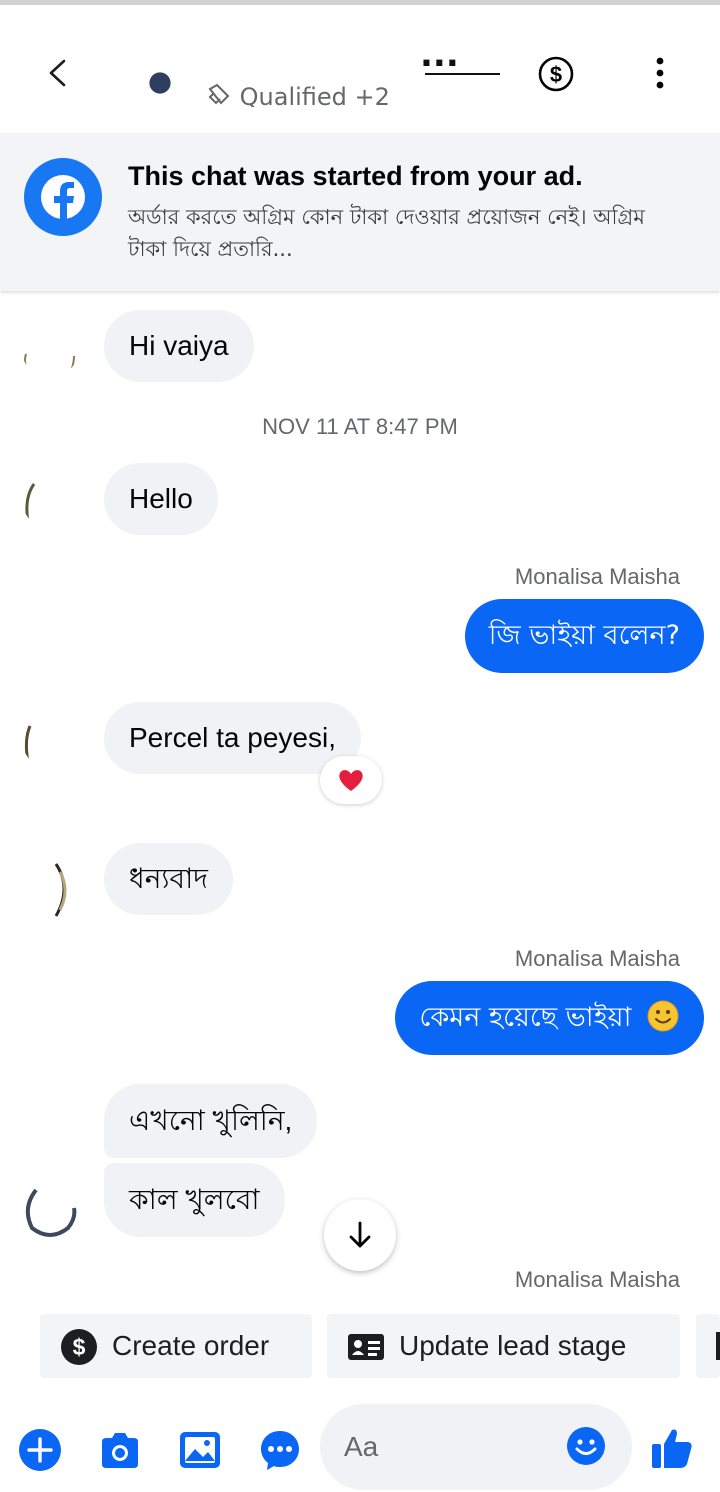  Describe the element at coordinates (718, 1346) in the screenshot. I see `next-action-icon` at that location.